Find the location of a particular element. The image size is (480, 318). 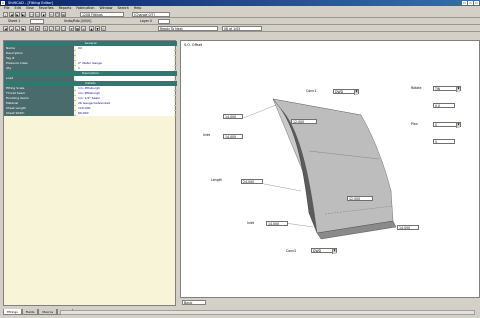

prop-row-fitting-scale: Fitting Scale 1in: Pittsburgh is located at coordinates (90, 88).